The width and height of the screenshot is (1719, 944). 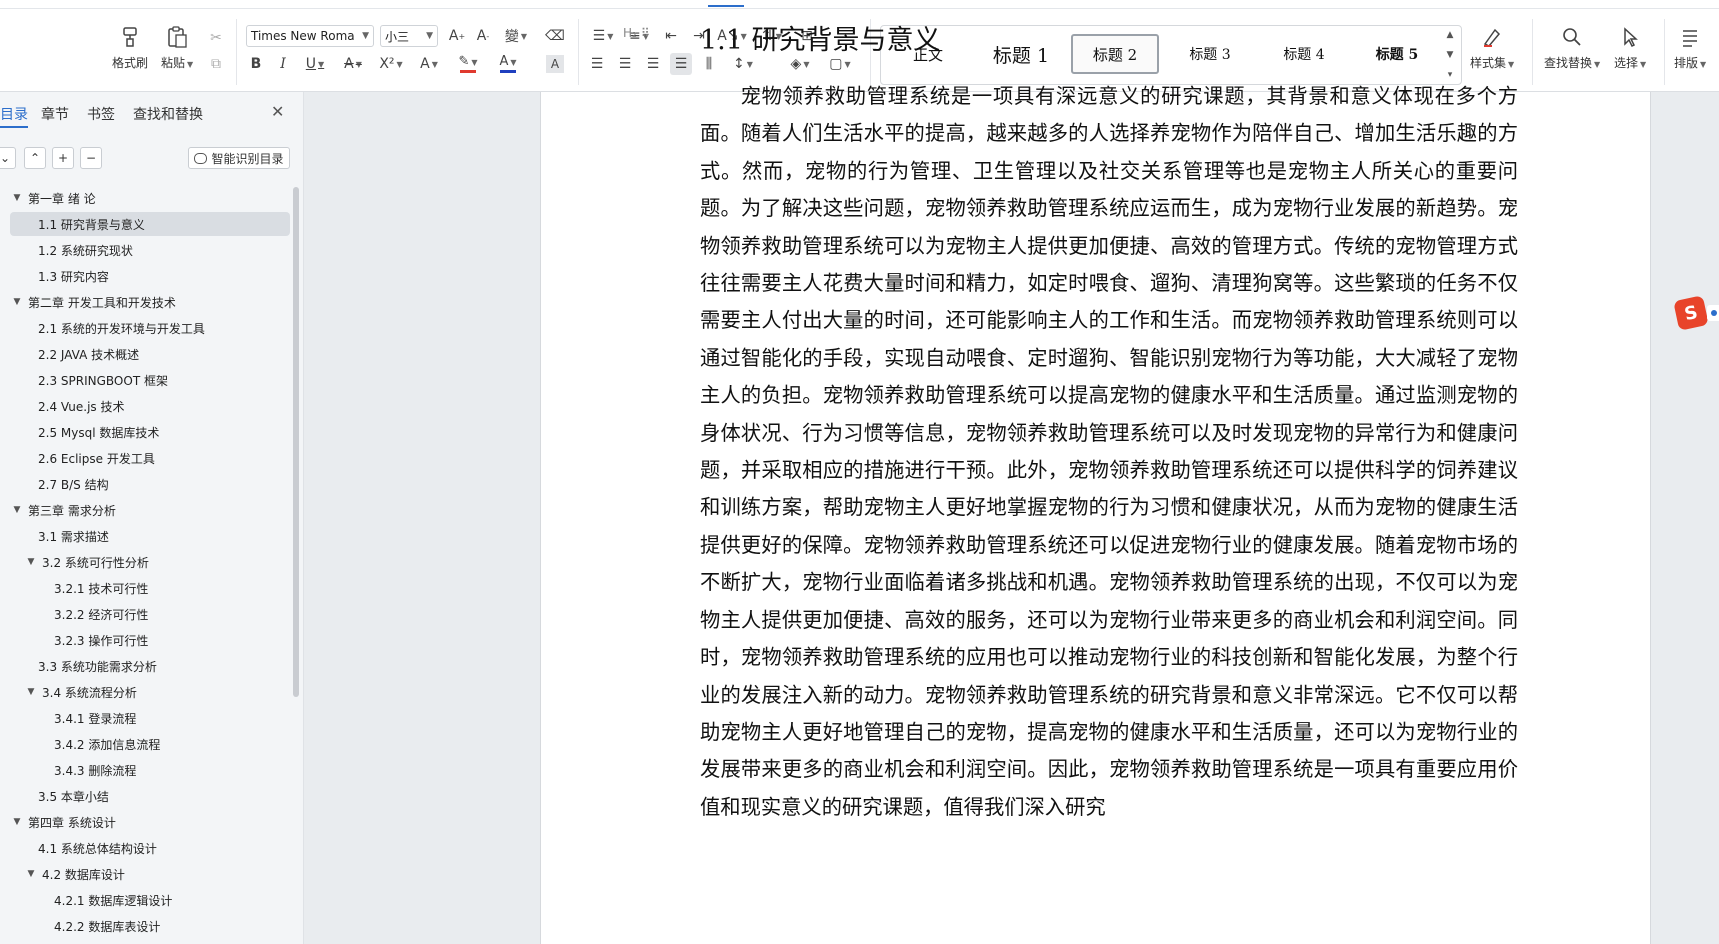 I want to click on strikethrough-icon: A ▼, so click(x=353, y=64).